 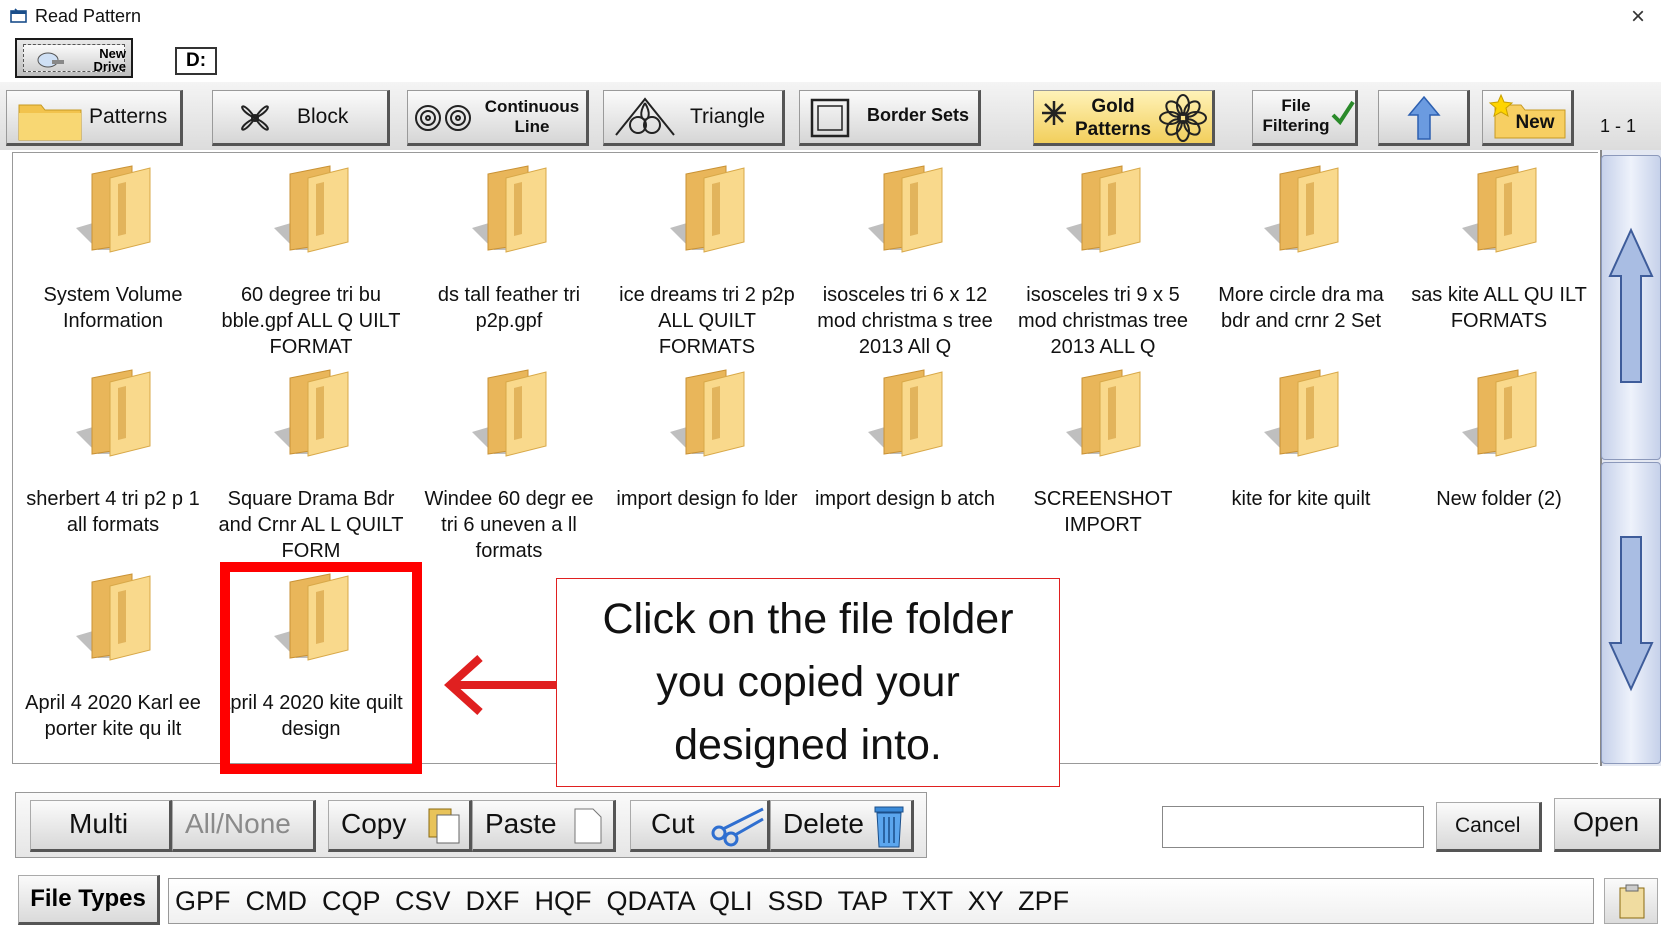 I want to click on all-none-button: All/None, so click(x=244, y=826).